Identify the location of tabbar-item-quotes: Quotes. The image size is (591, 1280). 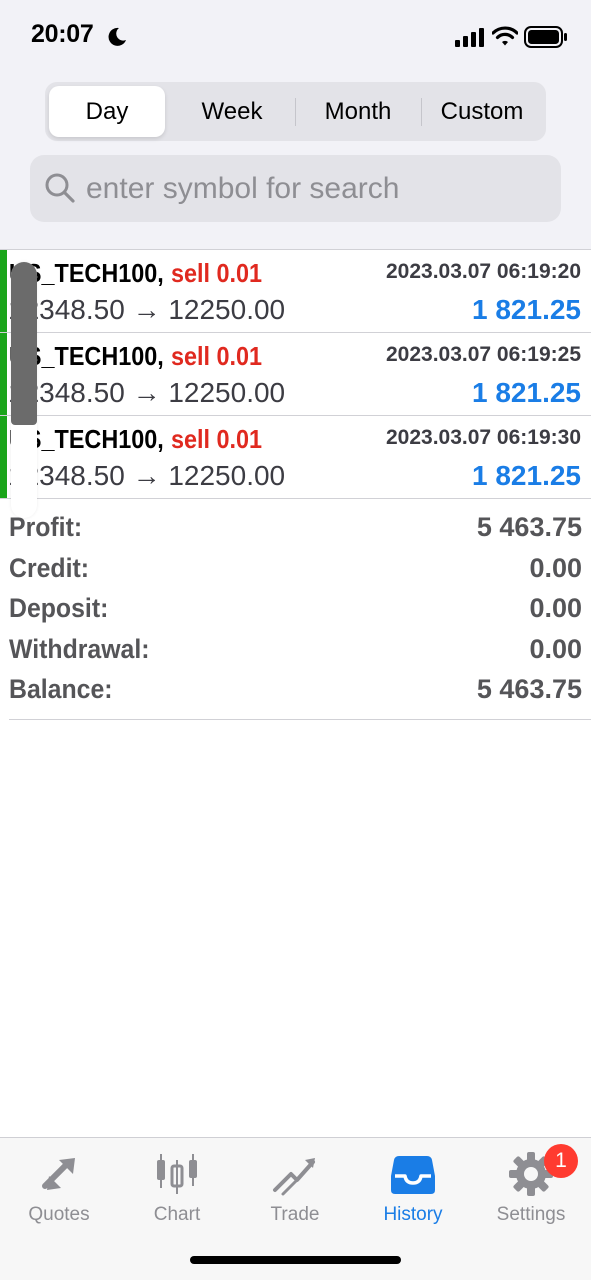
(59, 1188).